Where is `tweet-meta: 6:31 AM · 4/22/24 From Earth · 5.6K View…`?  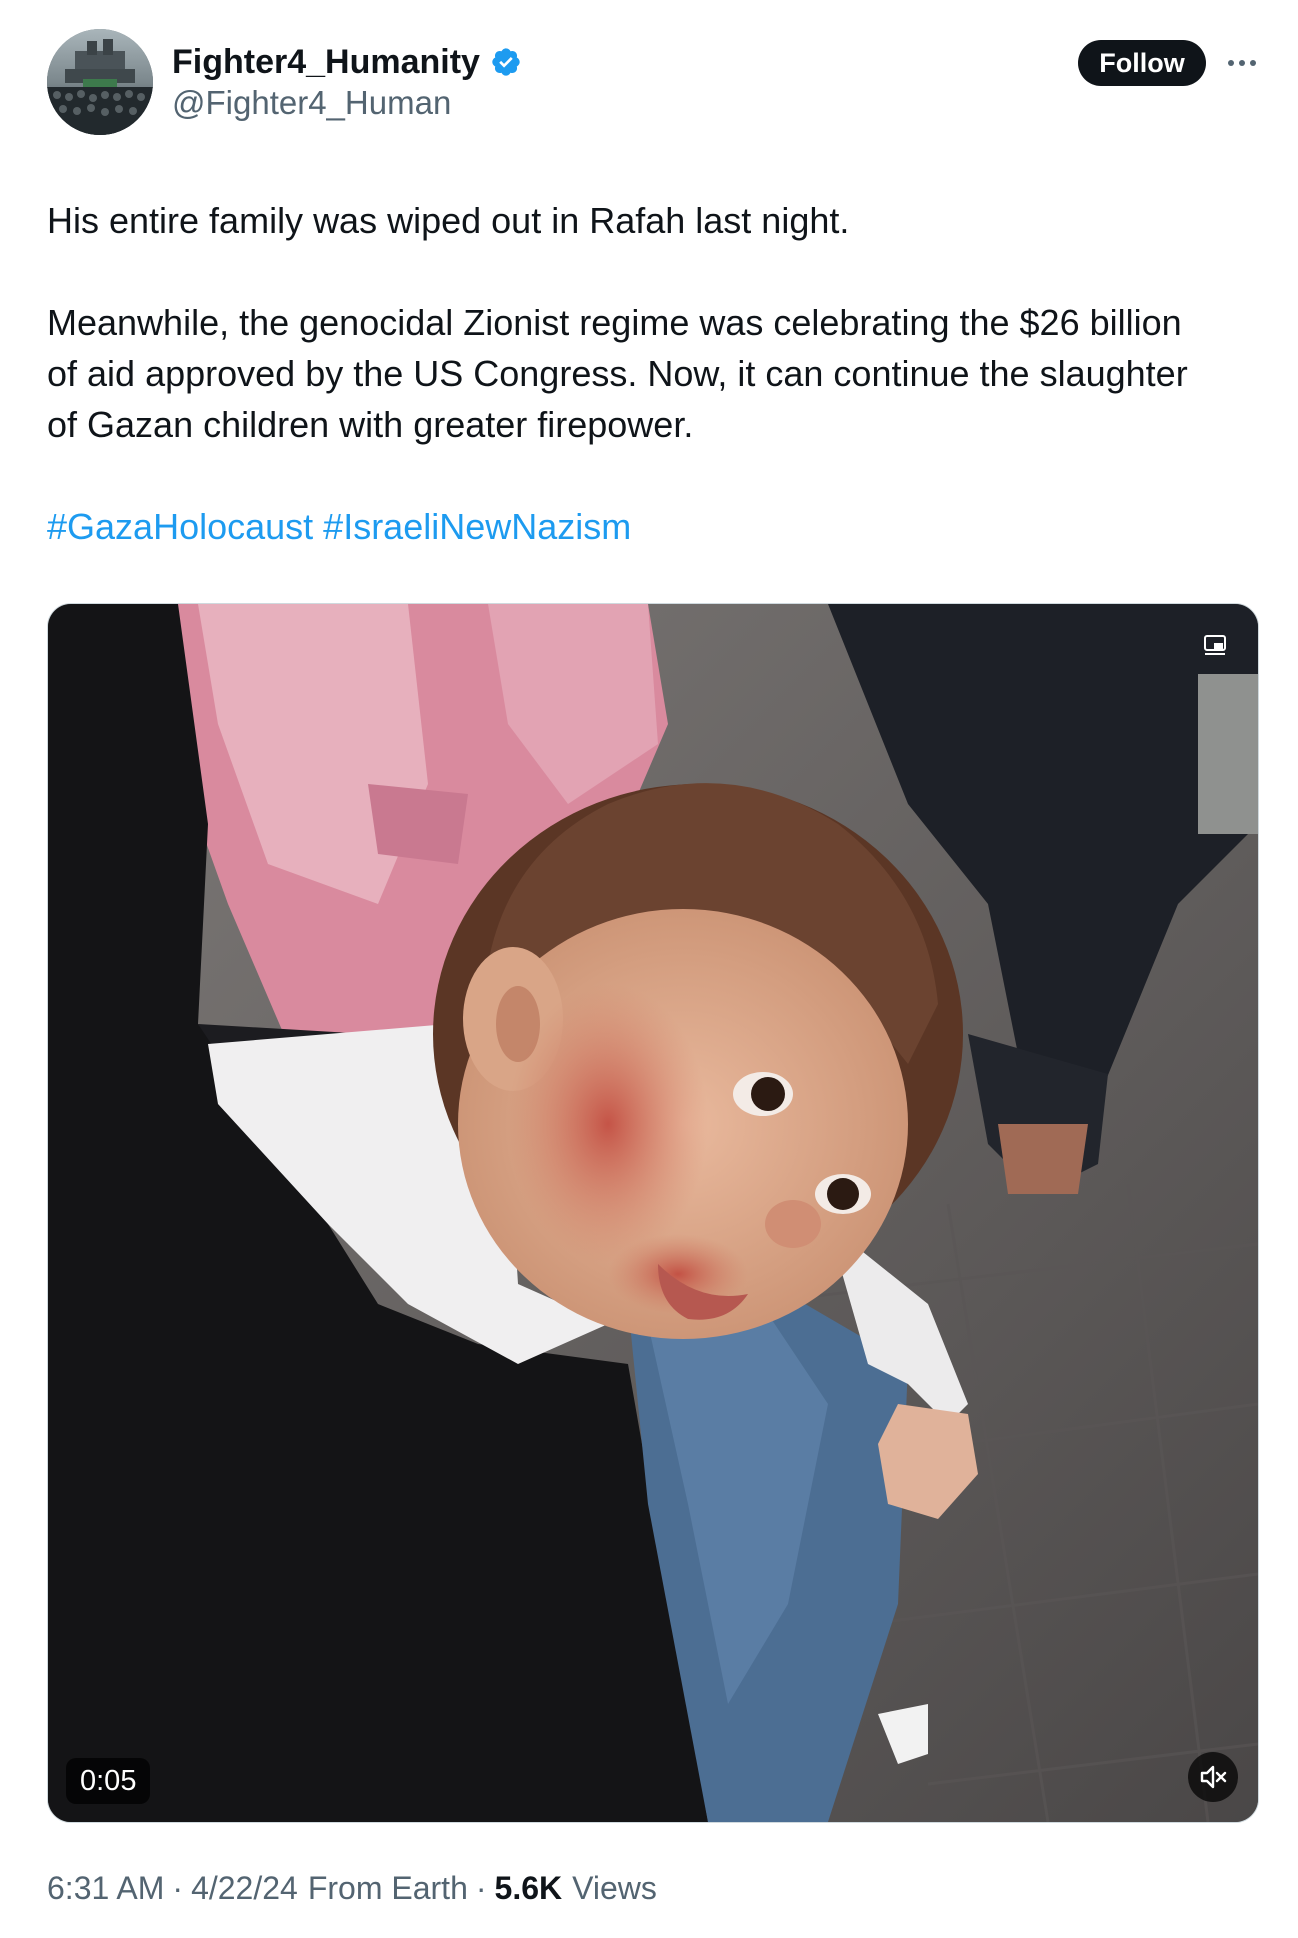
tweet-meta: 6:31 AM · 4/22/24 From Earth · 5.6K View… is located at coordinates (352, 1888).